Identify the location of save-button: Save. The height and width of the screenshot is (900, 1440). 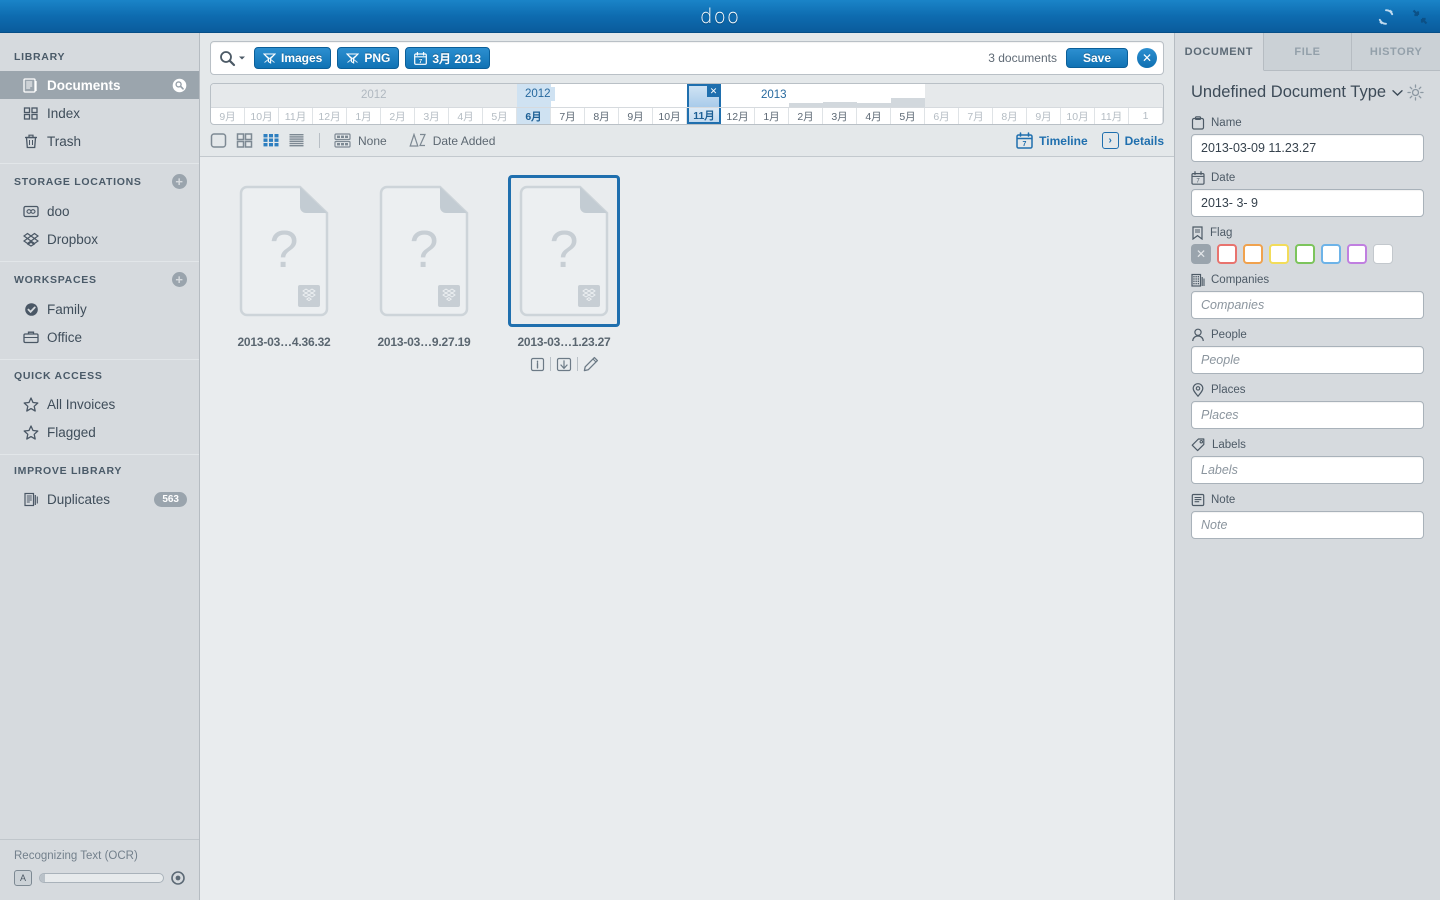
(1096, 58).